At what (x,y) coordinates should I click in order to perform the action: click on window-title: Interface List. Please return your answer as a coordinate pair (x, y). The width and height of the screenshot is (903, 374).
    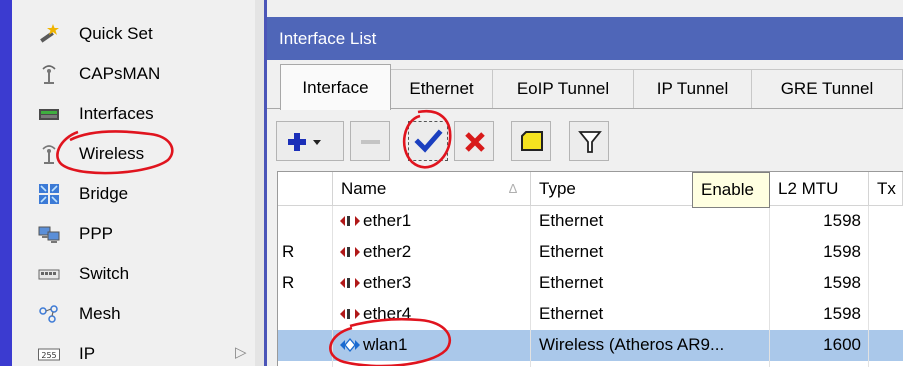
    Looking at the image, I should click on (328, 38).